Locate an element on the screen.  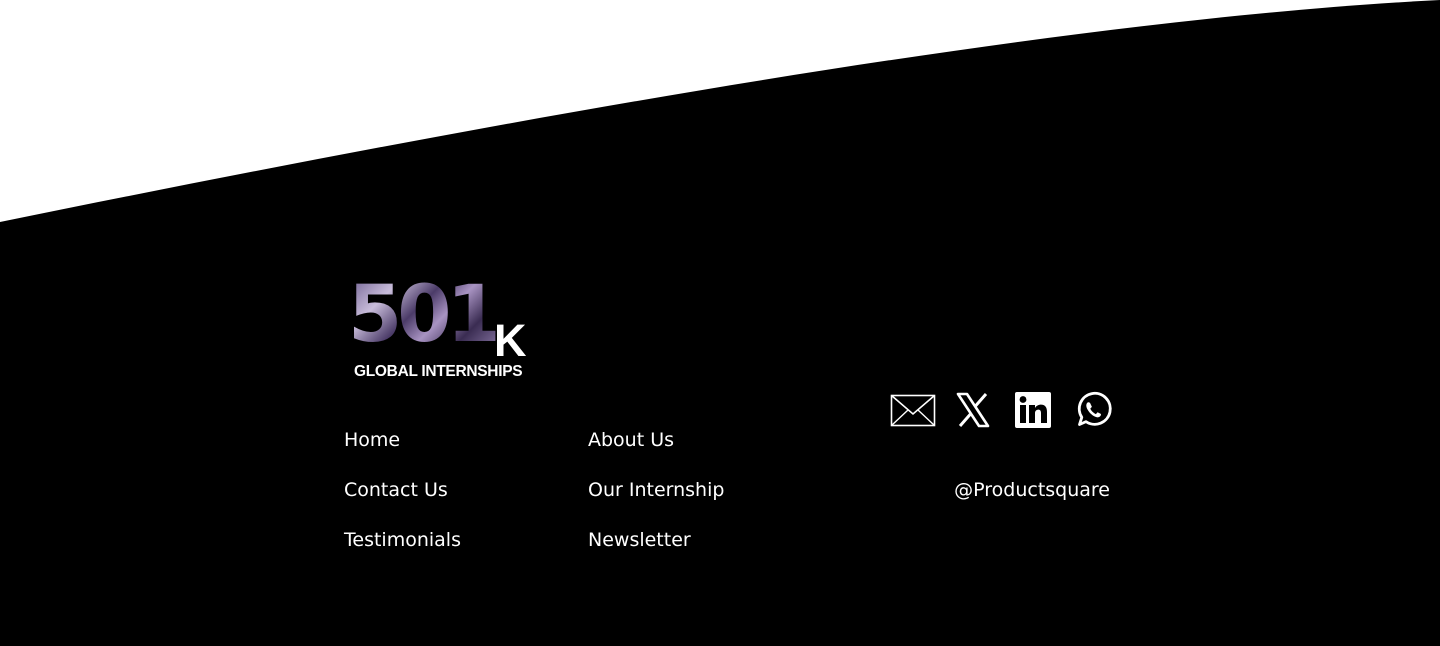
x-icon is located at coordinates (973, 410).